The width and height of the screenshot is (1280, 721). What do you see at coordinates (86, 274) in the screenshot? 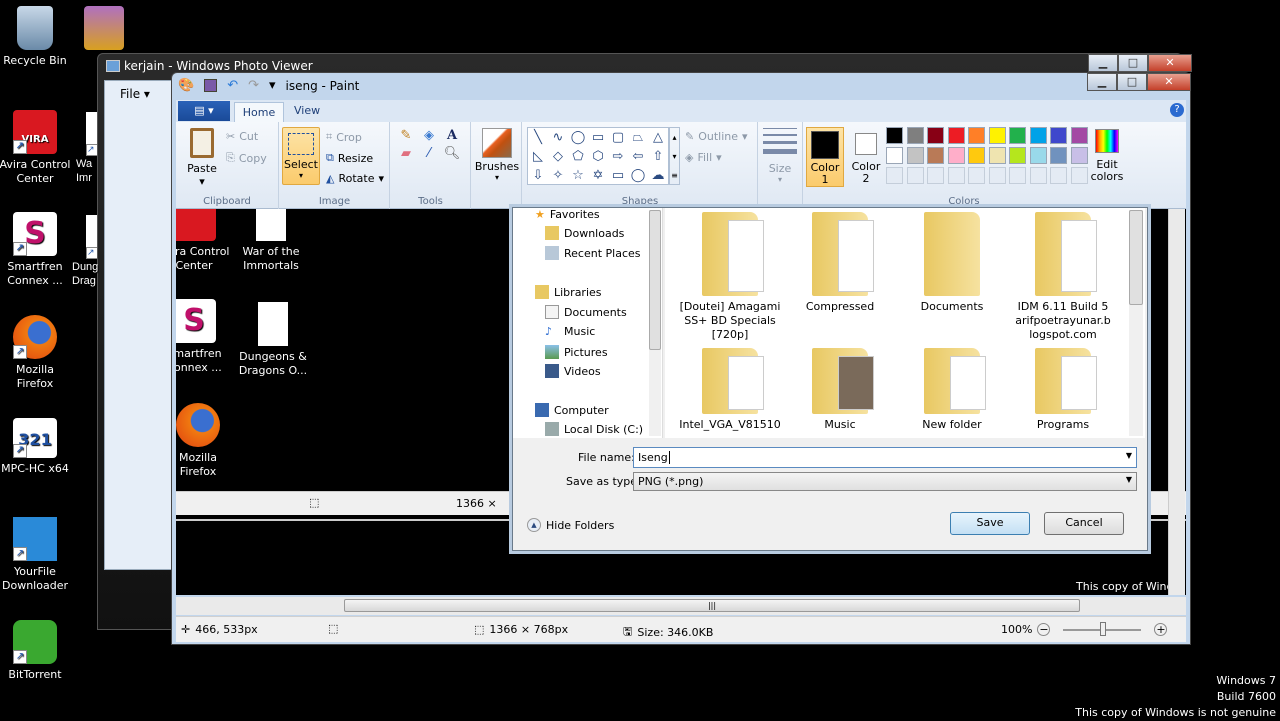
I see `desktop-icon-dungeons-label: Dung Drag` at bounding box center [86, 274].